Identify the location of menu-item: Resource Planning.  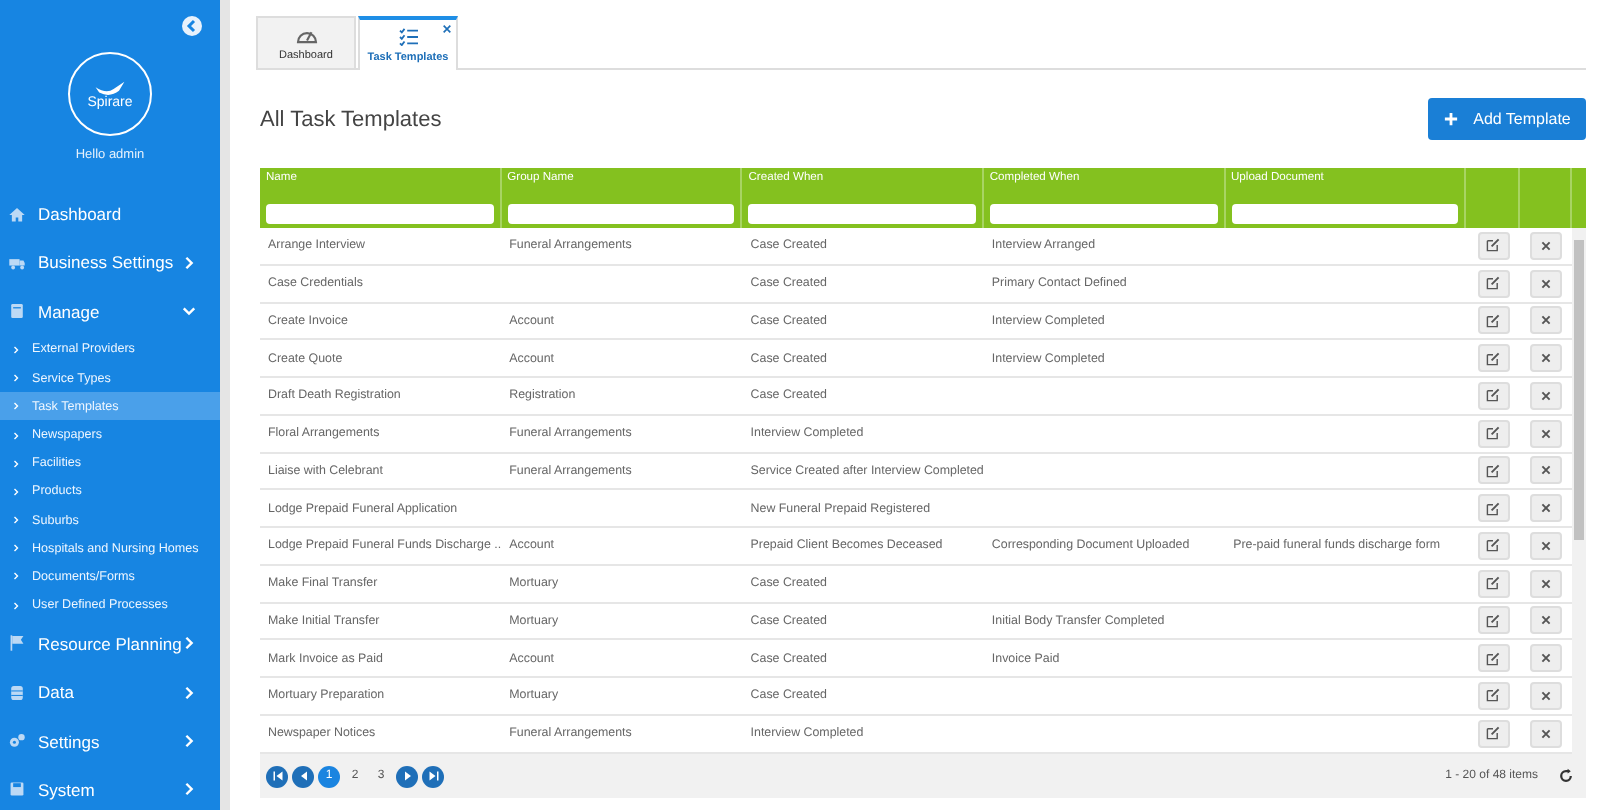
(110, 644).